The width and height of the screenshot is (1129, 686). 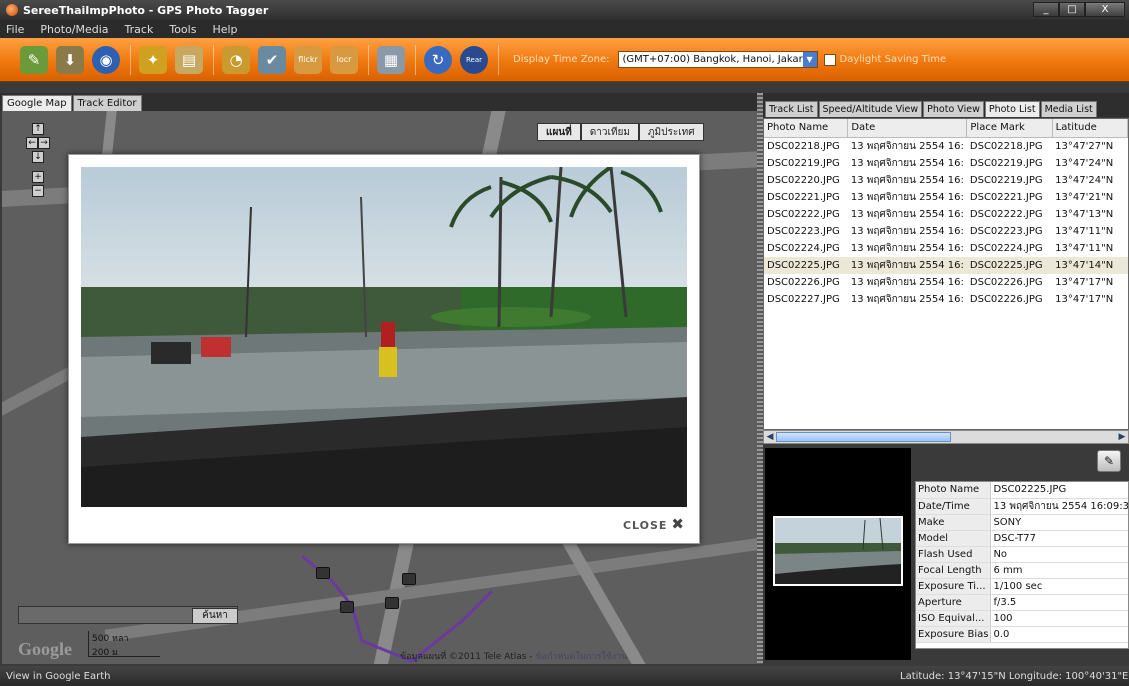 What do you see at coordinates (654, 524) in the screenshot?
I see `popup-close-button: CLOSE ✖` at bounding box center [654, 524].